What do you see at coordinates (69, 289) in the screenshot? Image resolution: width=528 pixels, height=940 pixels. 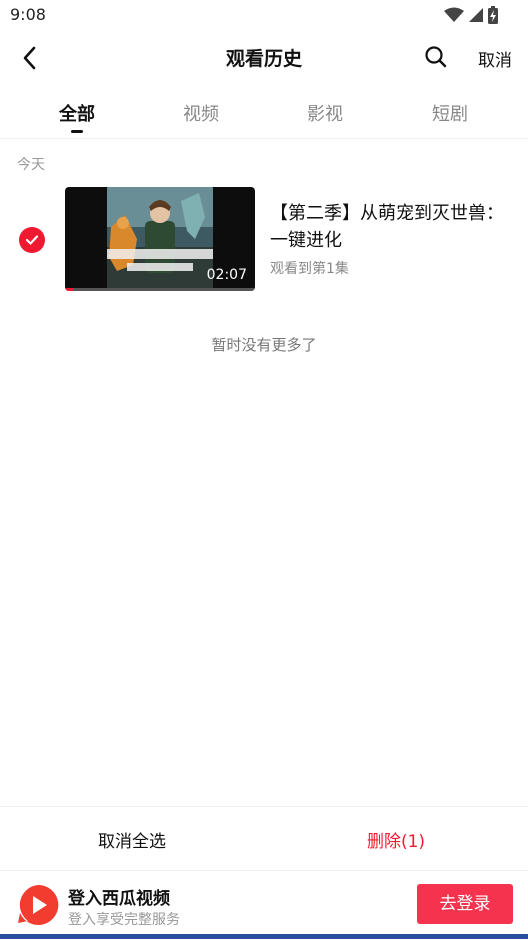 I see `watch-progress-fill` at bounding box center [69, 289].